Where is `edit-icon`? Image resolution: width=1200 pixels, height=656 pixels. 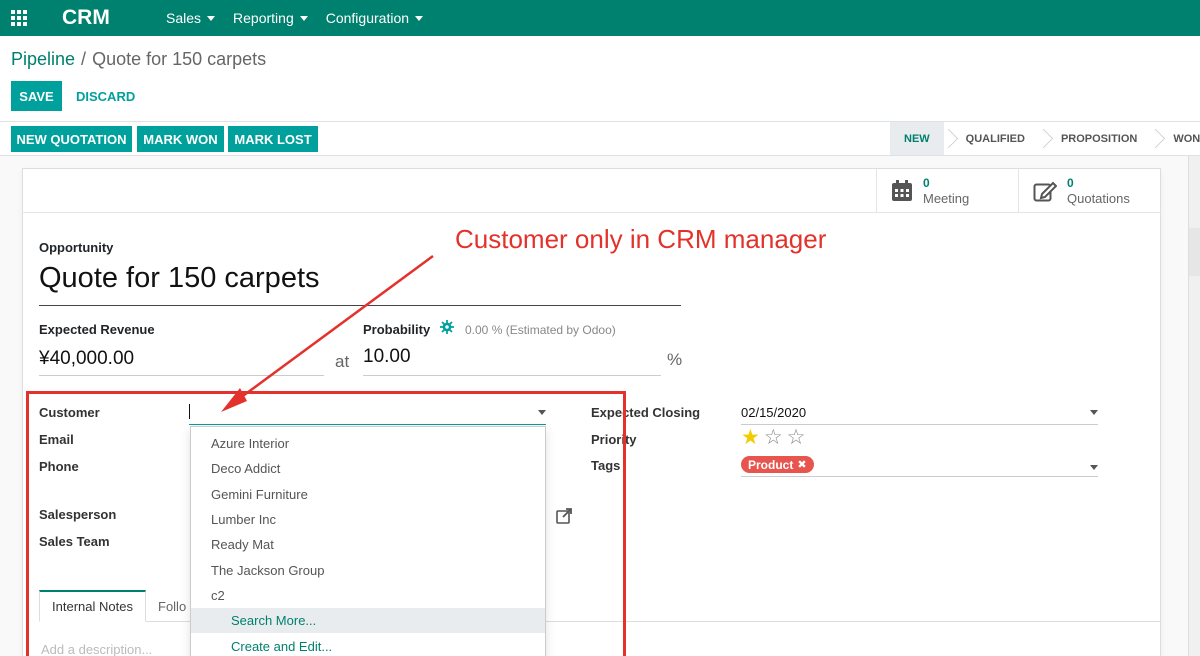 edit-icon is located at coordinates (1045, 191).